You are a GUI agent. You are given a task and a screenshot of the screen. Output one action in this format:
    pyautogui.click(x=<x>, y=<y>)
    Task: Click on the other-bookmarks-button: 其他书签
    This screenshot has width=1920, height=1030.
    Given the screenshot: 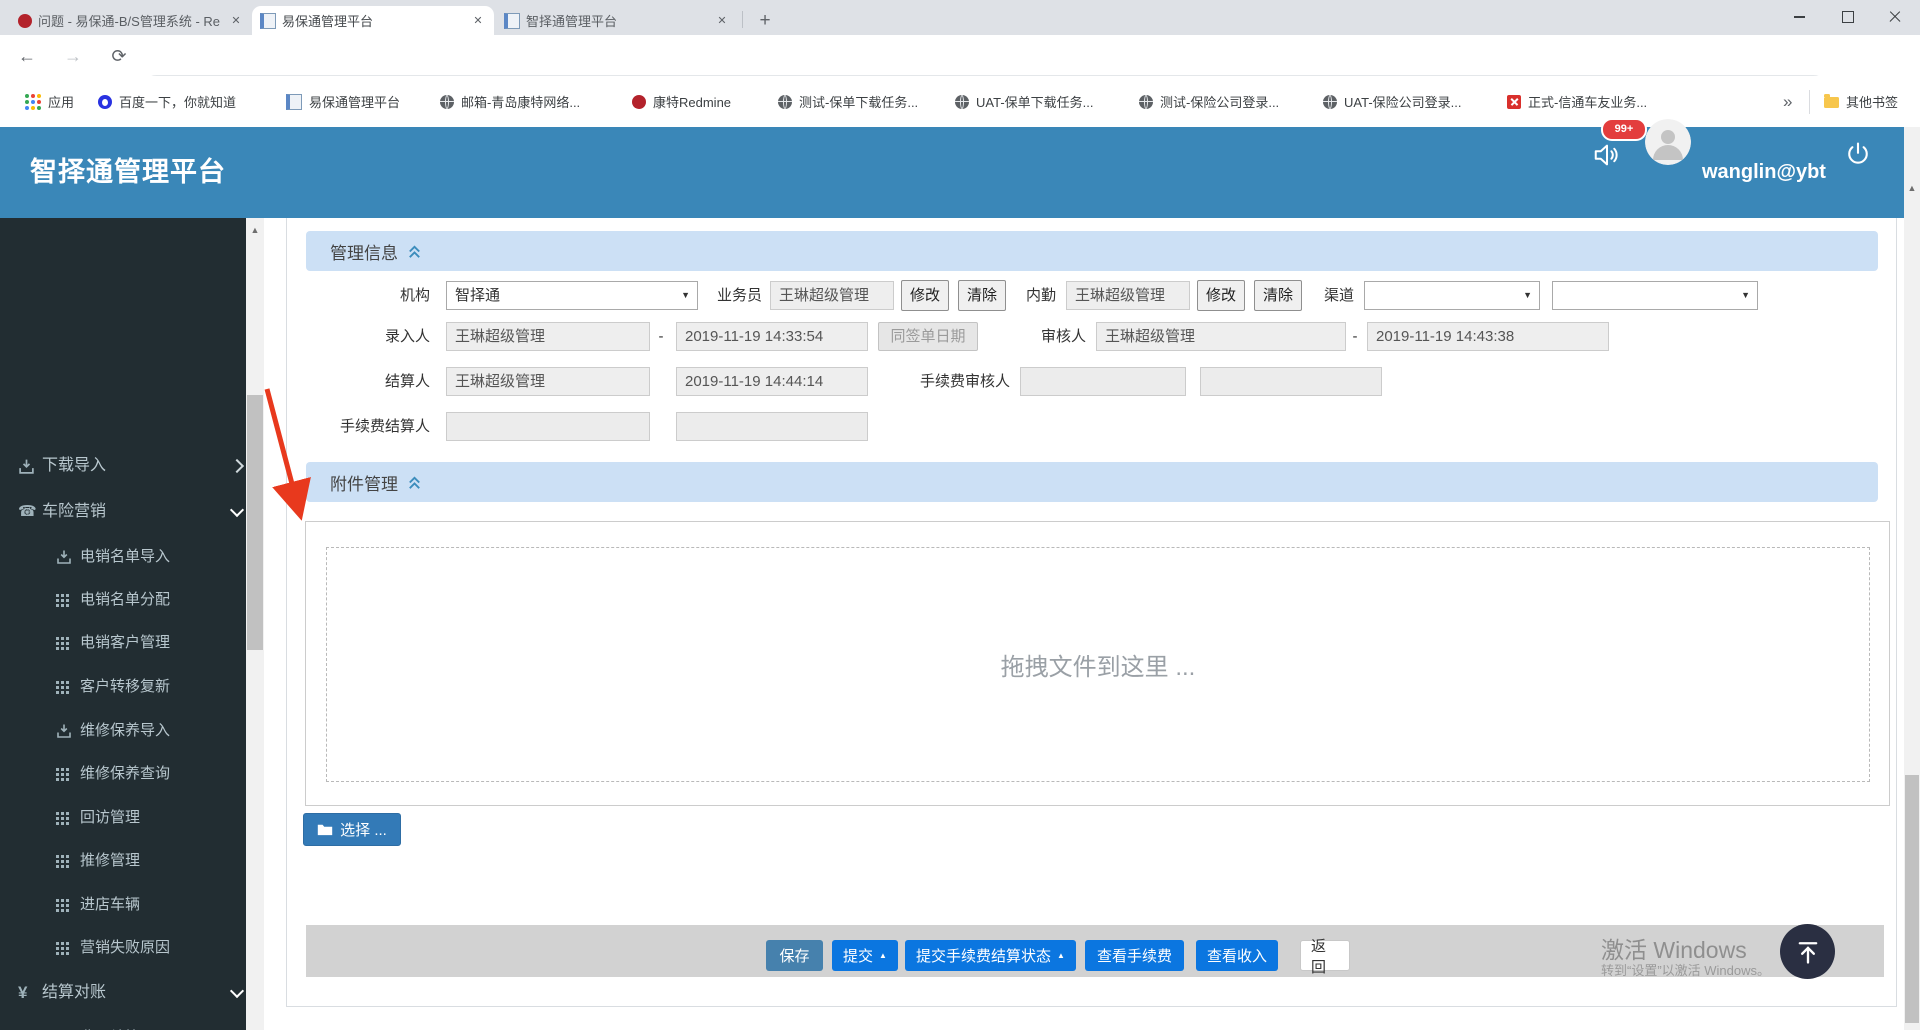 What is the action you would take?
    pyautogui.click(x=1861, y=101)
    